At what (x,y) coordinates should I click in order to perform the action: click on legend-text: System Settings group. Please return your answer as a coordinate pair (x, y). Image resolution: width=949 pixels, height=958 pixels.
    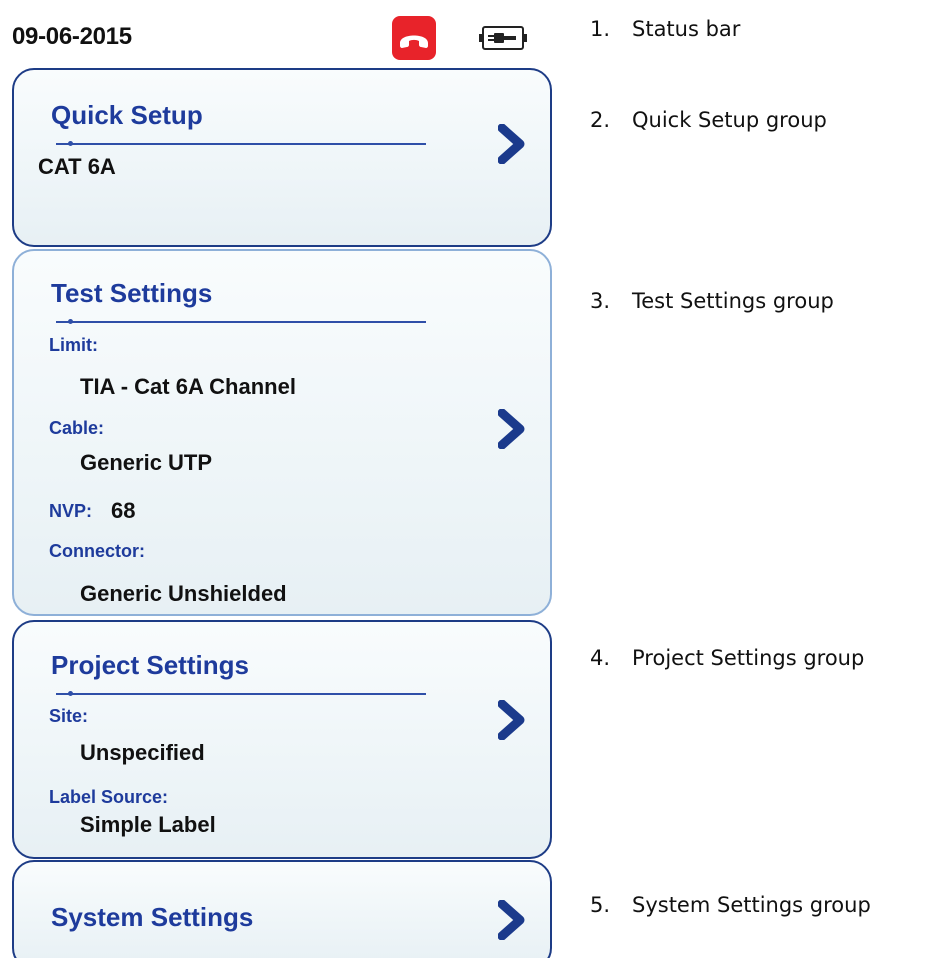
    Looking at the image, I should click on (751, 905).